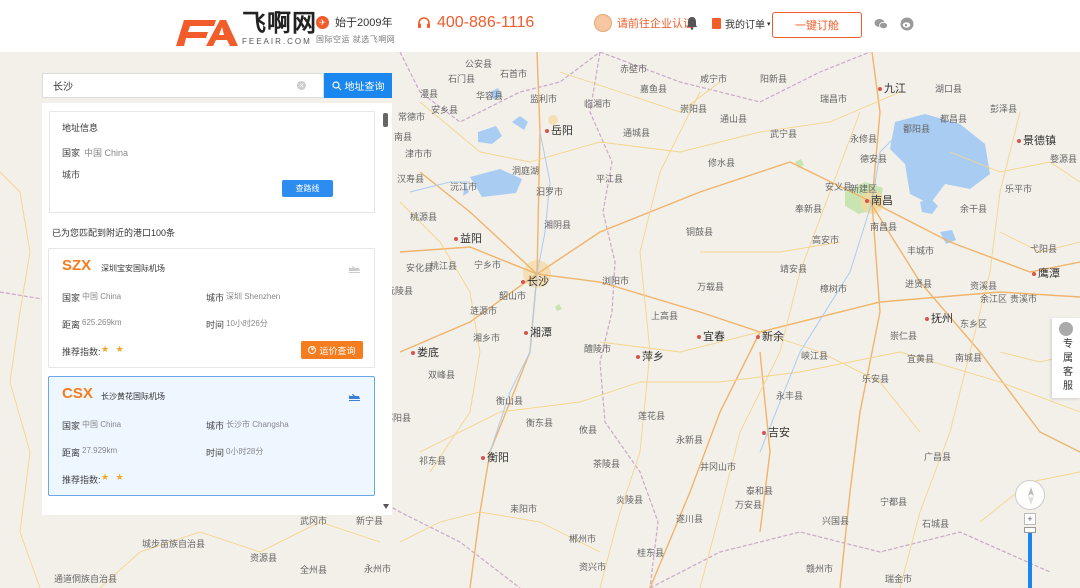 This screenshot has height=588, width=1080. What do you see at coordinates (71, 453) in the screenshot?
I see `port-distance-label: 距离` at bounding box center [71, 453].